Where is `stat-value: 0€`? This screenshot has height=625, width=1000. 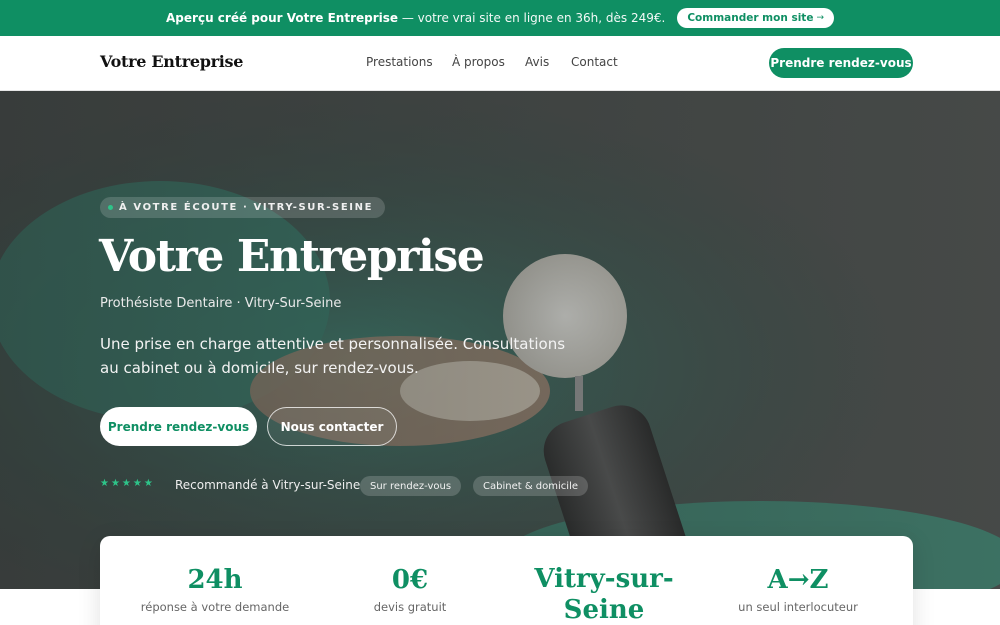
stat-value: 0€ is located at coordinates (410, 580).